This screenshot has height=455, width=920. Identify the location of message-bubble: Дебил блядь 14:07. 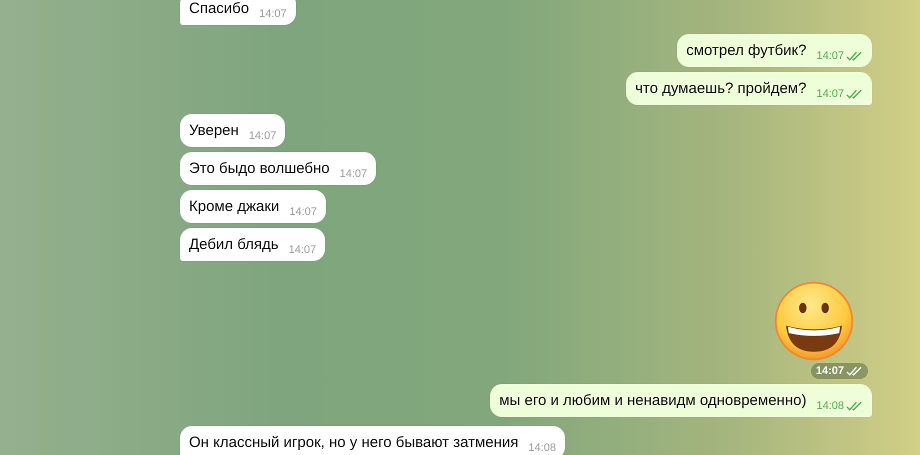
(253, 244).